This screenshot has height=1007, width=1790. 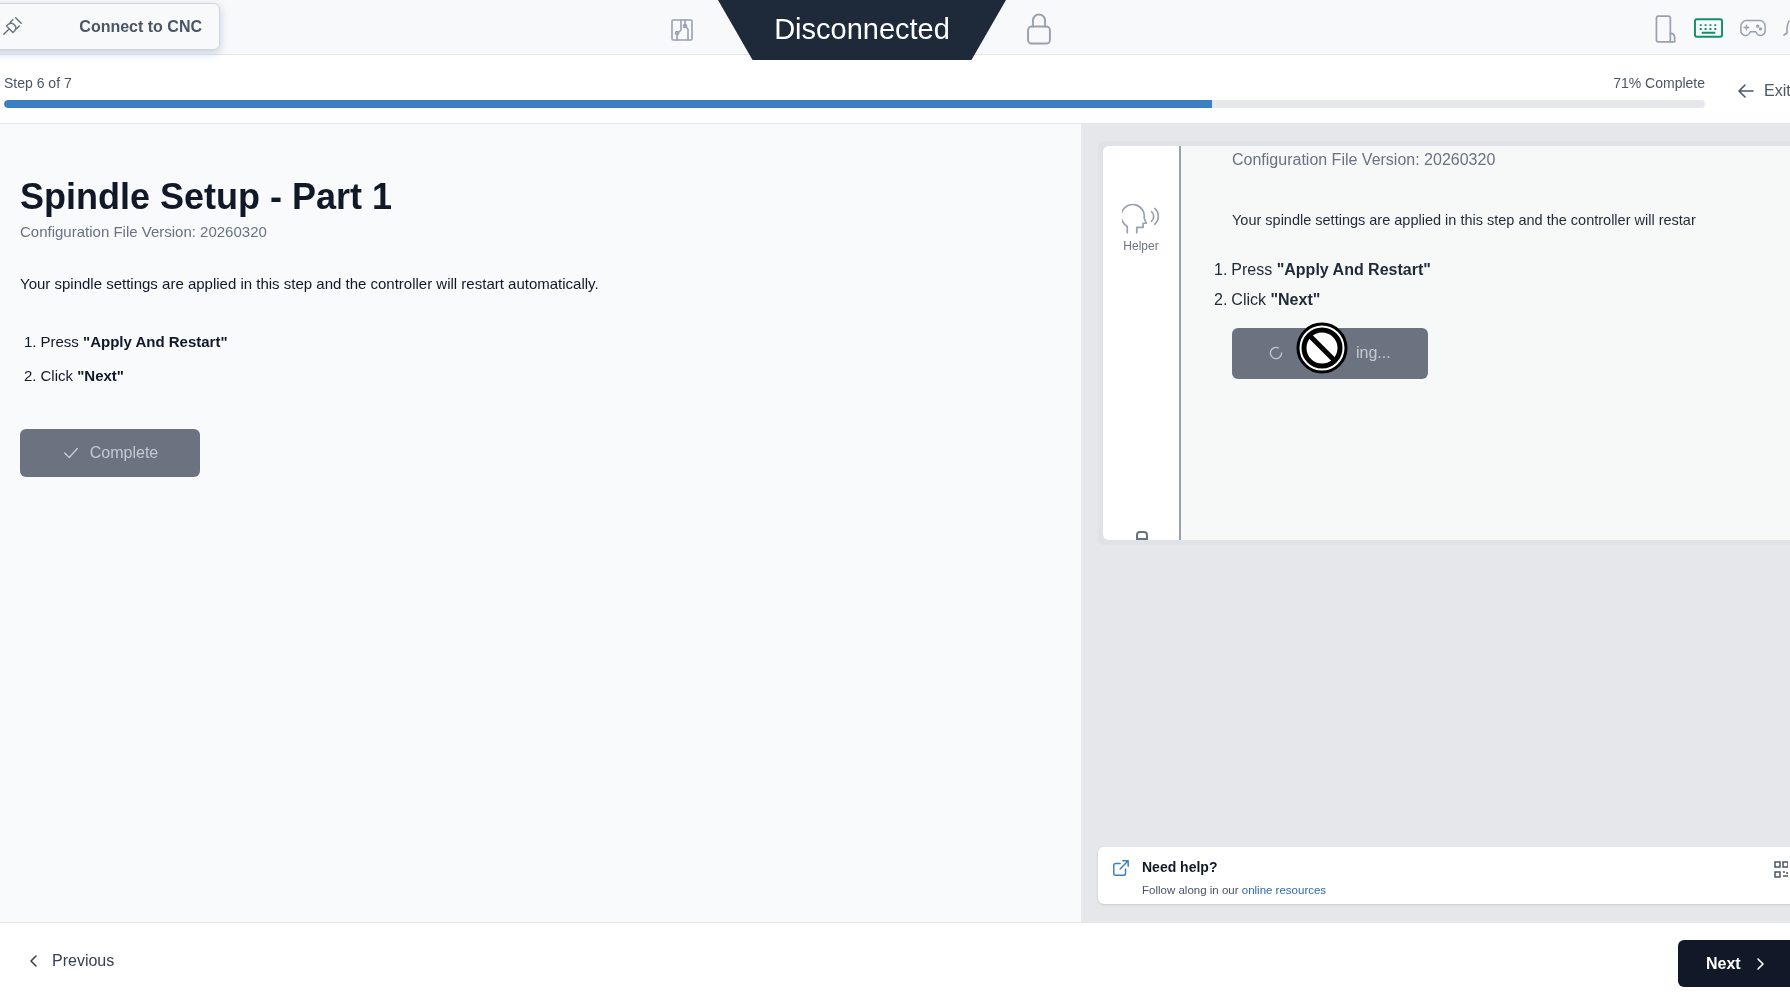 What do you see at coordinates (1180, 867) in the screenshot?
I see `help-title: Need help?` at bounding box center [1180, 867].